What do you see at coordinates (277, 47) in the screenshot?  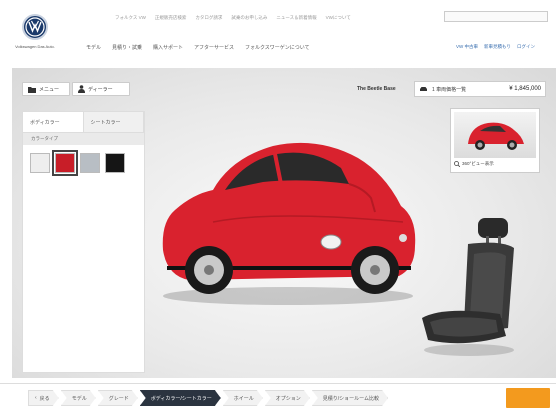 I see `nav-item: フォルクスワーゲンについて` at bounding box center [277, 47].